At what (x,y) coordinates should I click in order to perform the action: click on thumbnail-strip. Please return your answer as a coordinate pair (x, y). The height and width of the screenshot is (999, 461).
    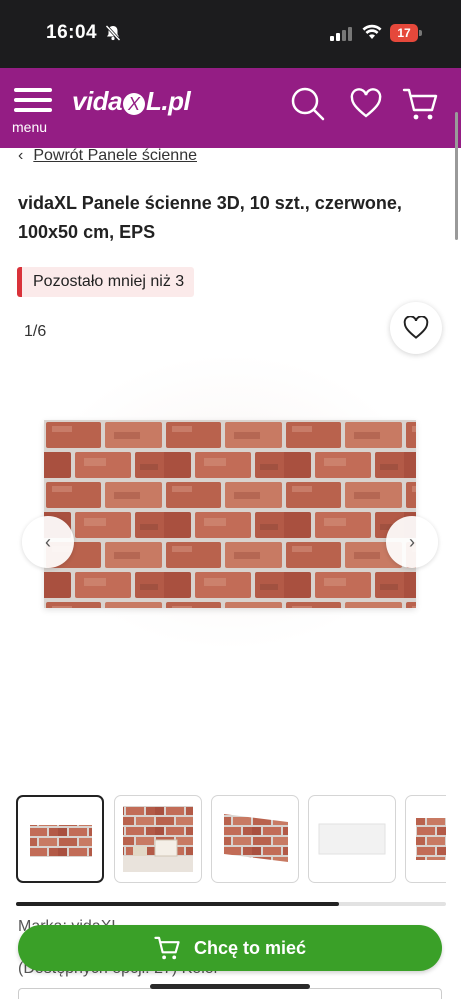
    Looking at the image, I should click on (231, 841).